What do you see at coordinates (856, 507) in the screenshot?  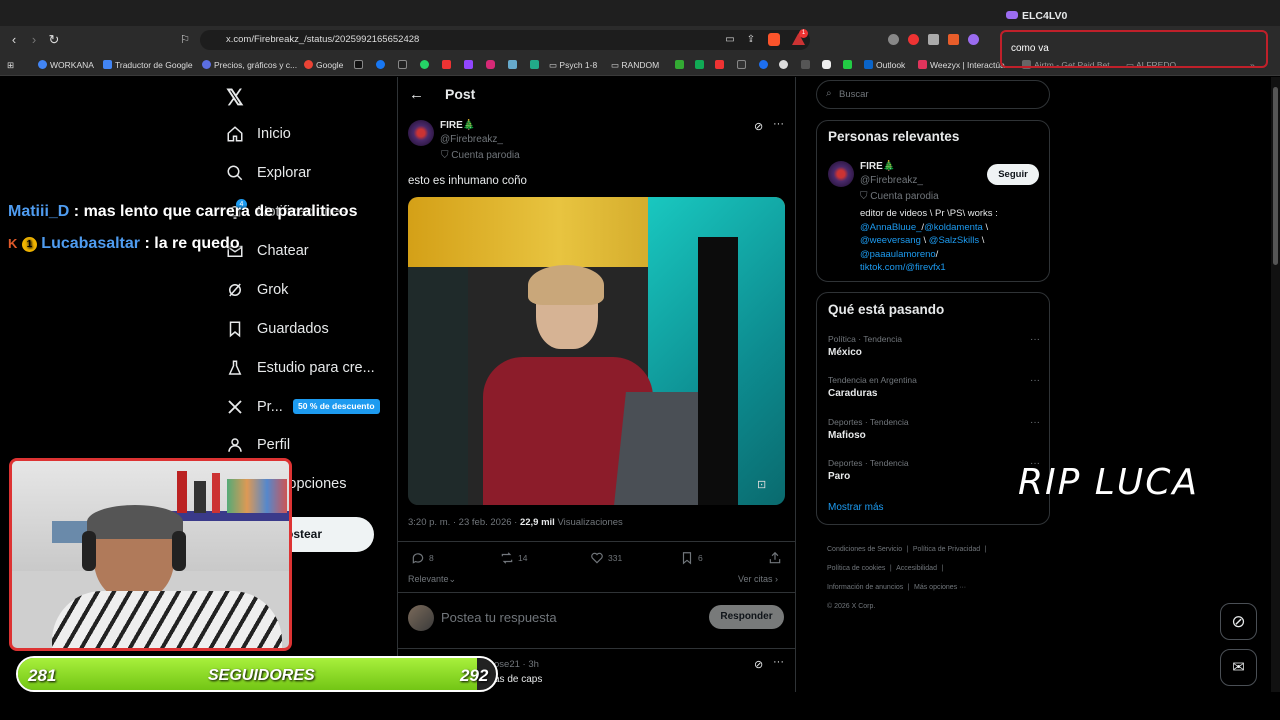 I see `show-more-link: Mostrar más` at bounding box center [856, 507].